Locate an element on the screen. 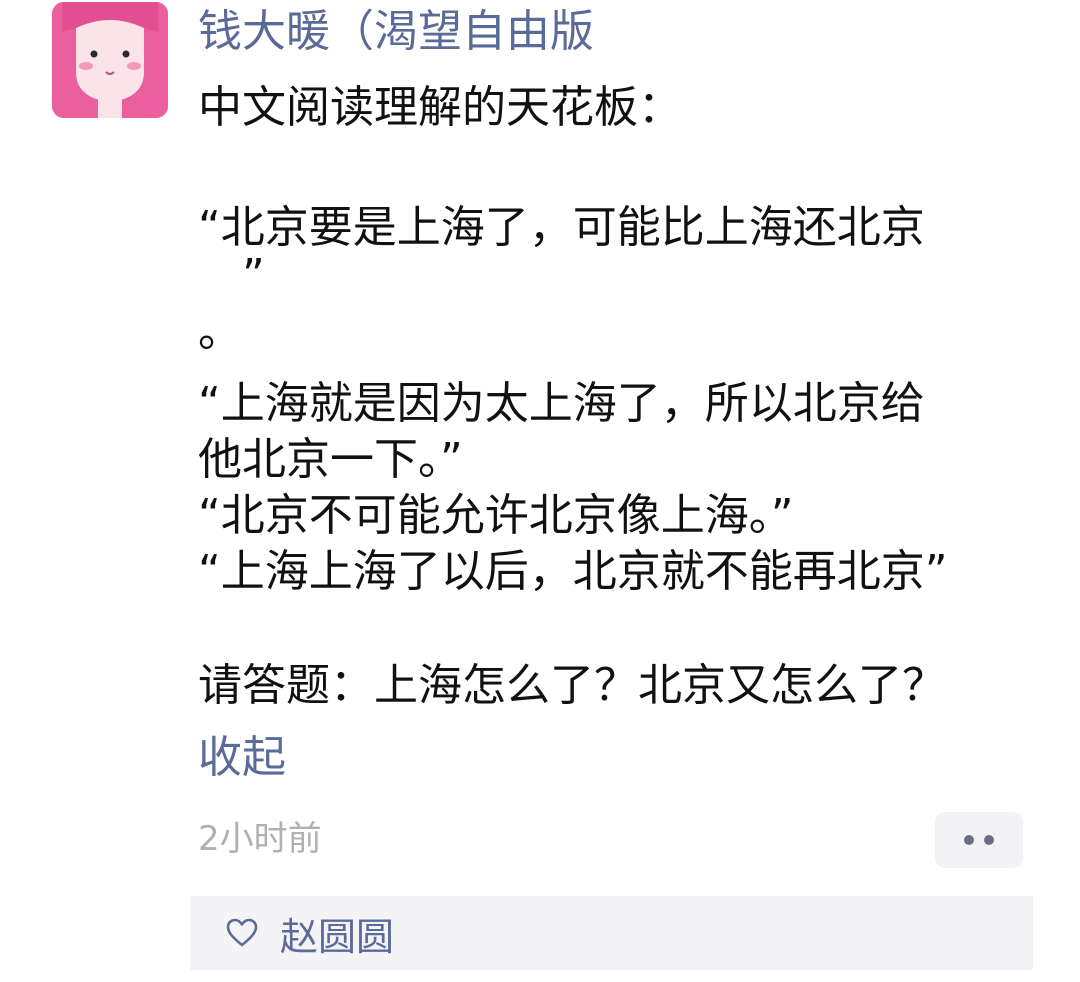  quote-1-line-1: “北京要是上海了，可能比上海还北京 is located at coordinates (561, 227).